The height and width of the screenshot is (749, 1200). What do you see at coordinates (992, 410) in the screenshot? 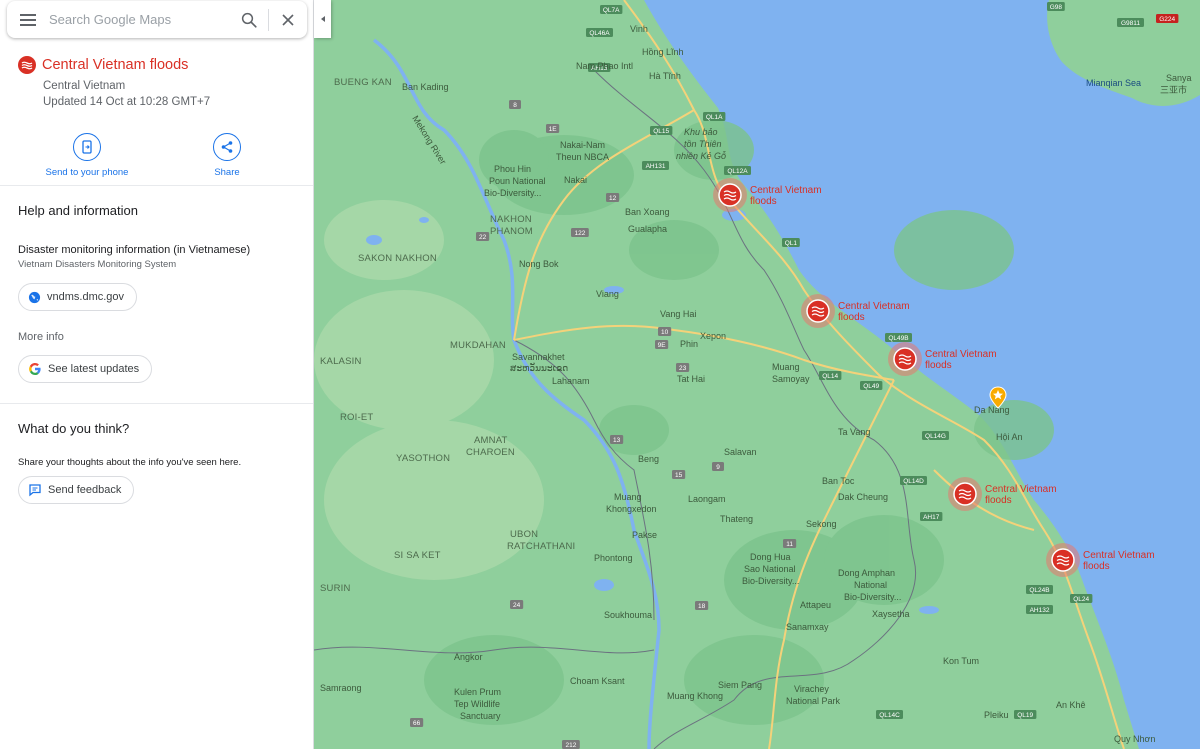
I see `map-label-da-nang: Da Nang` at bounding box center [992, 410].